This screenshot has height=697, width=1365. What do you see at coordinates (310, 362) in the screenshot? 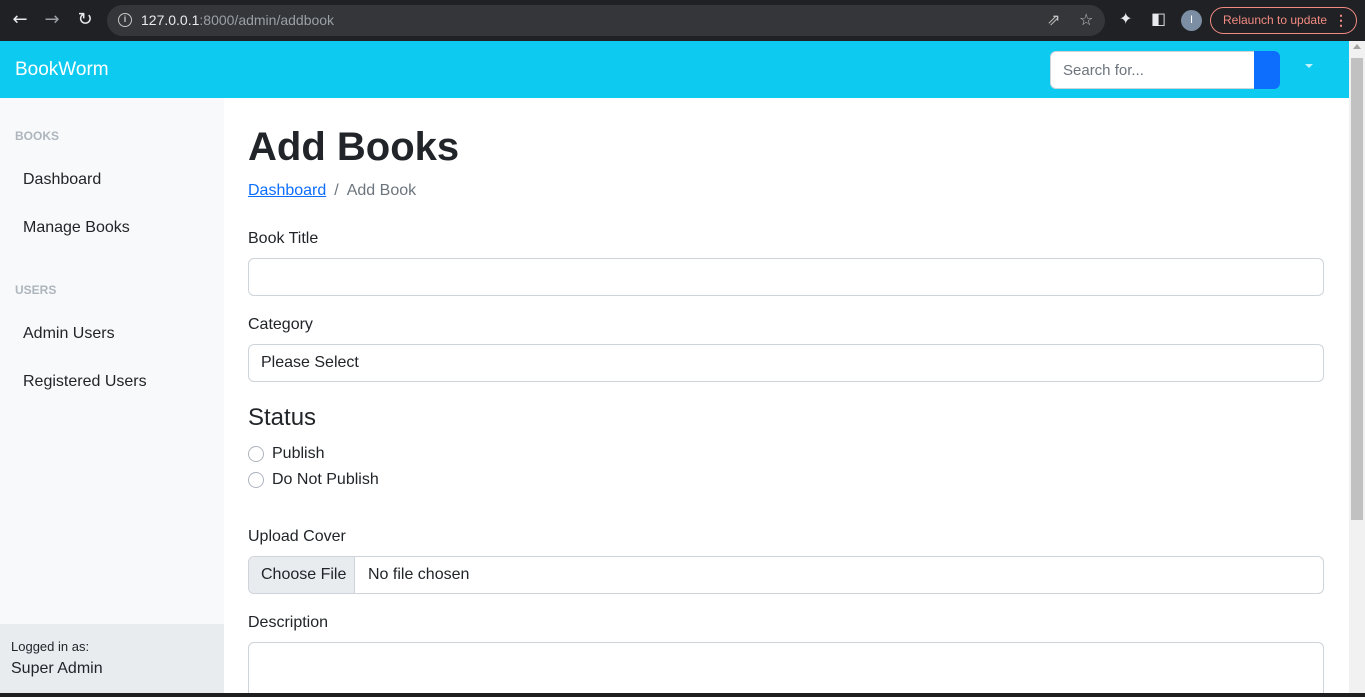
I see `category-selected-value: Please Select` at bounding box center [310, 362].